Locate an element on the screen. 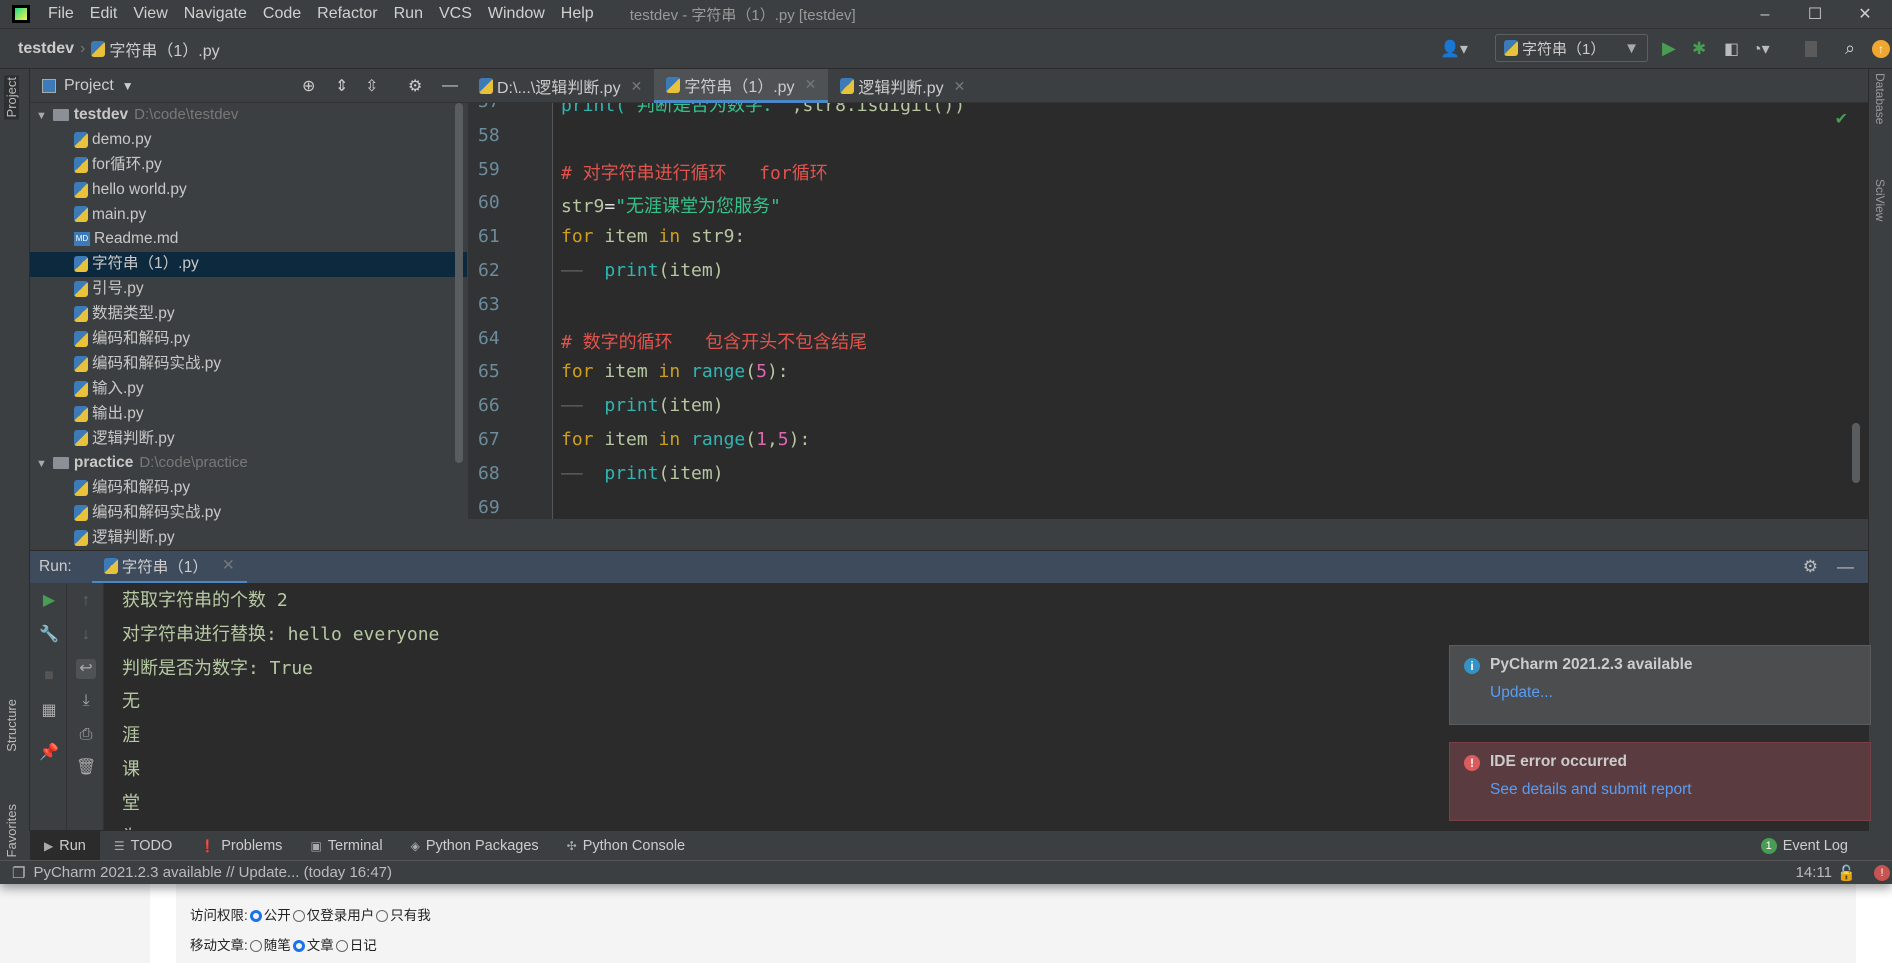 The width and height of the screenshot is (1892, 963). radio-label: 随笔 is located at coordinates (277, 945).